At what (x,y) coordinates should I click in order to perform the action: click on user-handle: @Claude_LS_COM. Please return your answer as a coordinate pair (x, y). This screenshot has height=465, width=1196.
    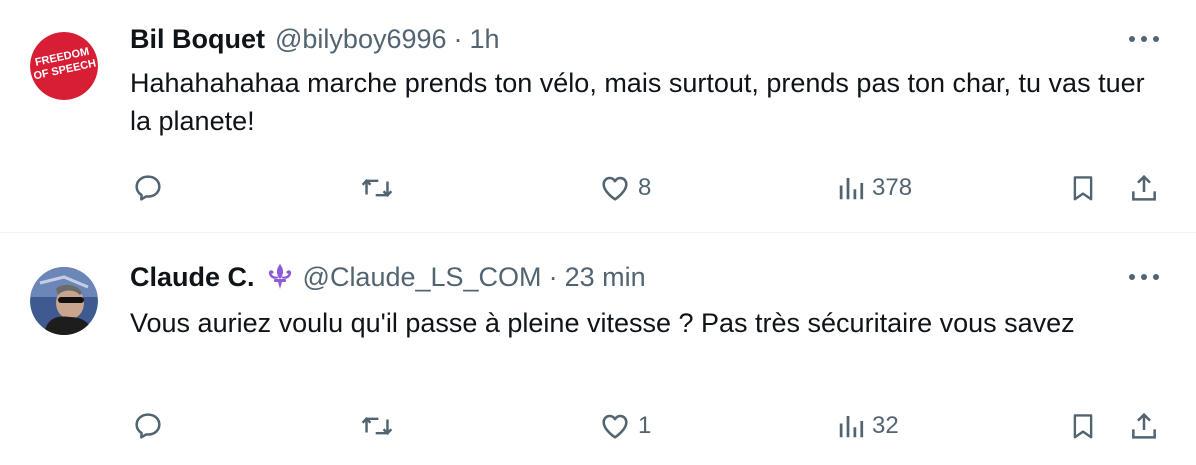
    Looking at the image, I should click on (422, 277).